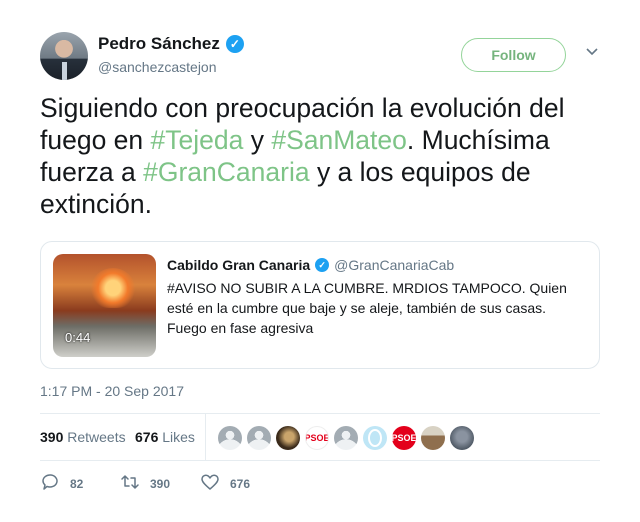 This screenshot has height=522, width=640. I want to click on quoted-author-row: Cabildo Gran Canaria ✓ @GranCanariaCab, so click(310, 265).